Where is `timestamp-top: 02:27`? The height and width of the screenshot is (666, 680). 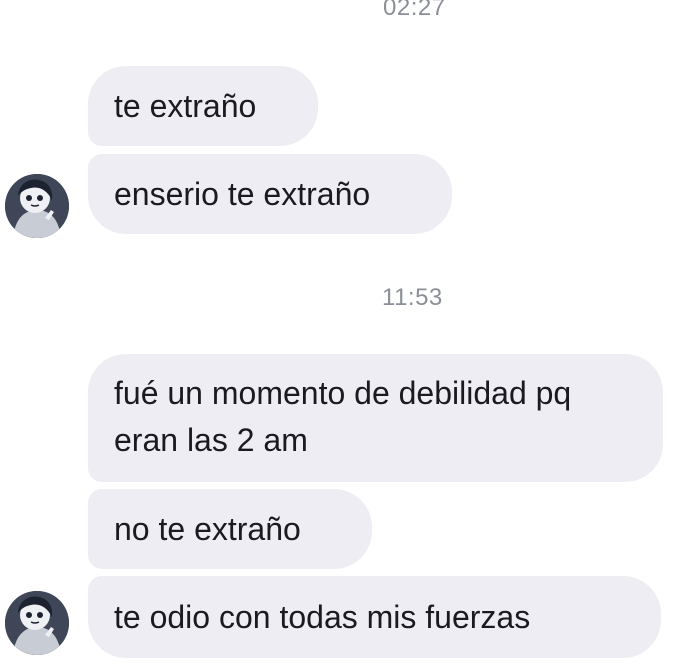 timestamp-top: 02:27 is located at coordinates (414, 10).